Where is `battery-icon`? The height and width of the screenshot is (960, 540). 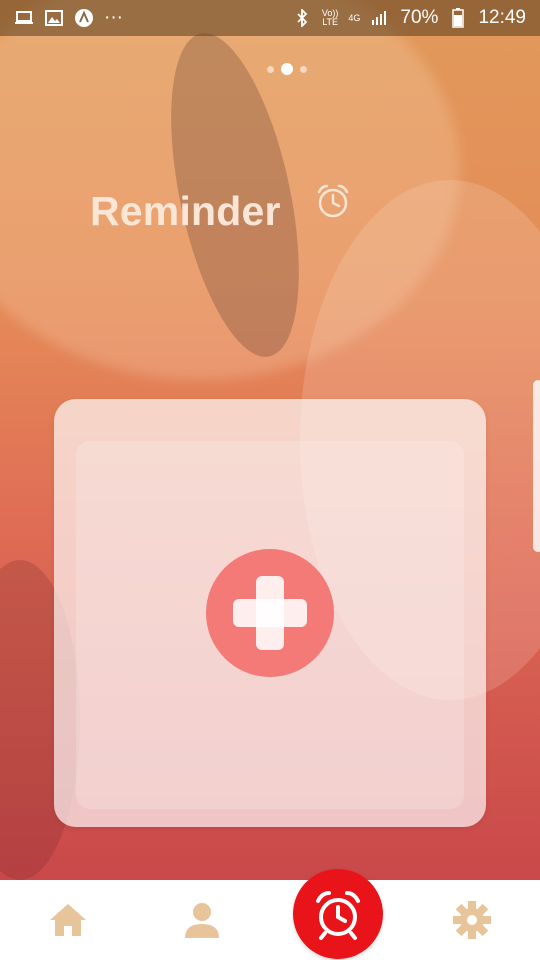
battery-icon is located at coordinates (458, 18).